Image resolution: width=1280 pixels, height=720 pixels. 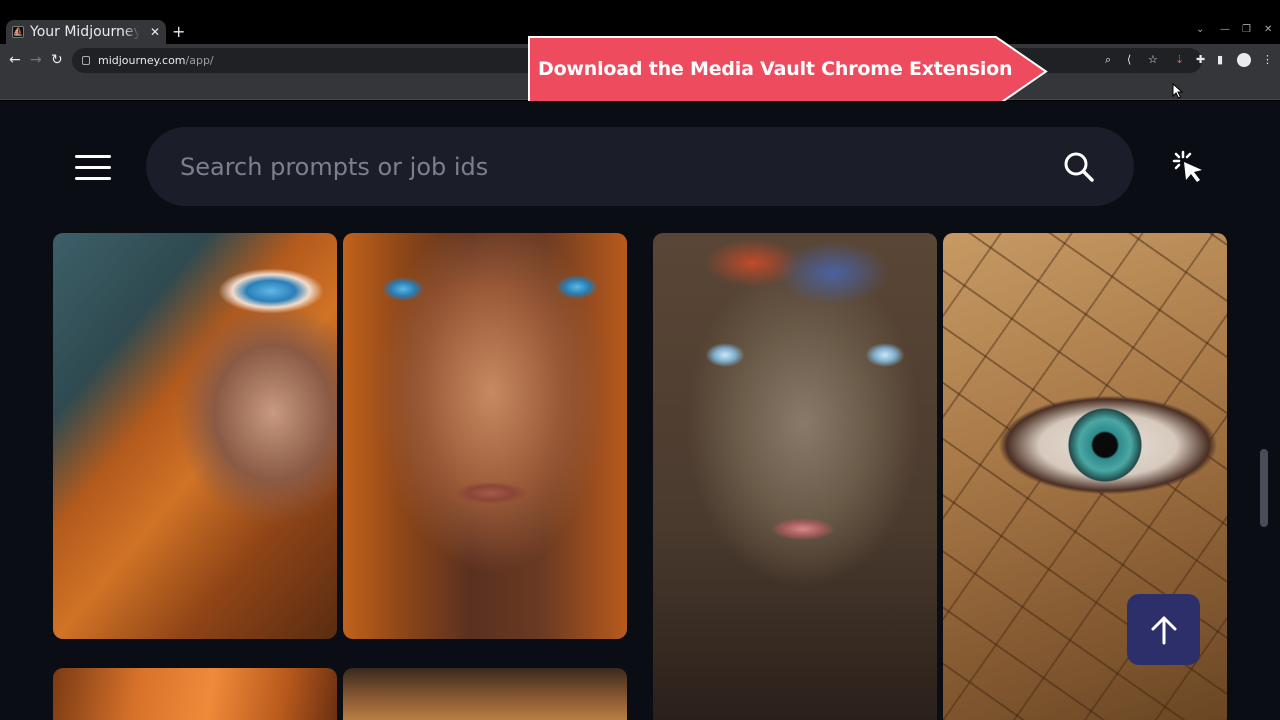 What do you see at coordinates (93, 168) in the screenshot?
I see `hamburger-menu-icon` at bounding box center [93, 168].